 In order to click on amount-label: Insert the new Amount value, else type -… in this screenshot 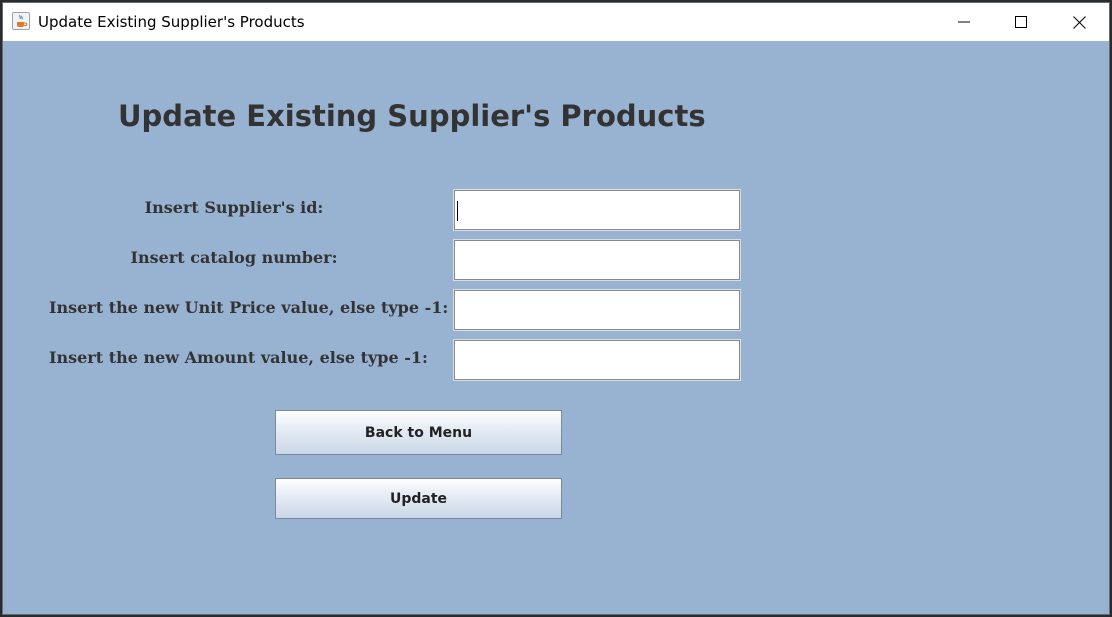, I will do `click(238, 357)`.